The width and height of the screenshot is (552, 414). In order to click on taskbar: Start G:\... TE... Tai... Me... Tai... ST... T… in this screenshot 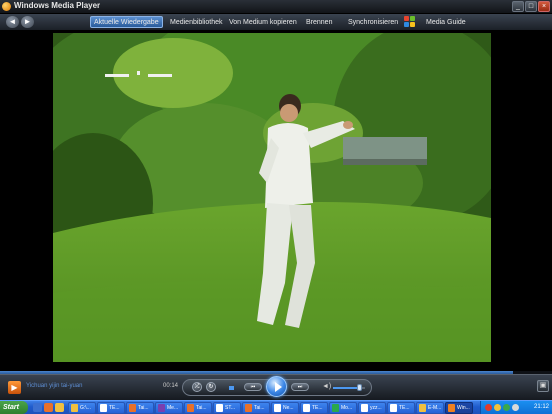, I will do `click(276, 407)`.